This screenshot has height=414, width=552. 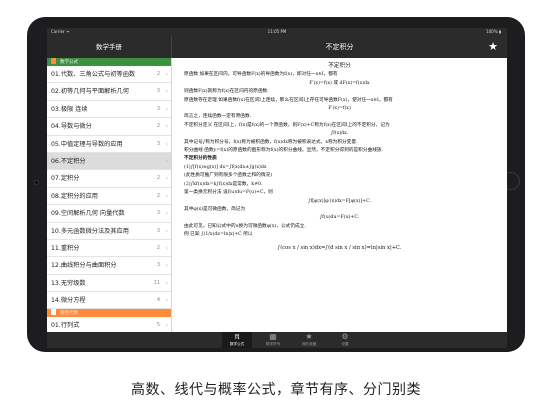 I want to click on item-count-badge: 11, so click(x=156, y=282).